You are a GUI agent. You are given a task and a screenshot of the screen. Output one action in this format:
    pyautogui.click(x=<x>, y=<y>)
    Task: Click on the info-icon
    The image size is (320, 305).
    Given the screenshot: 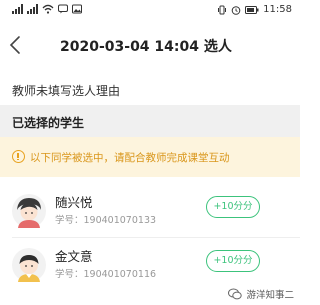 What is the action you would take?
    pyautogui.click(x=18, y=156)
    